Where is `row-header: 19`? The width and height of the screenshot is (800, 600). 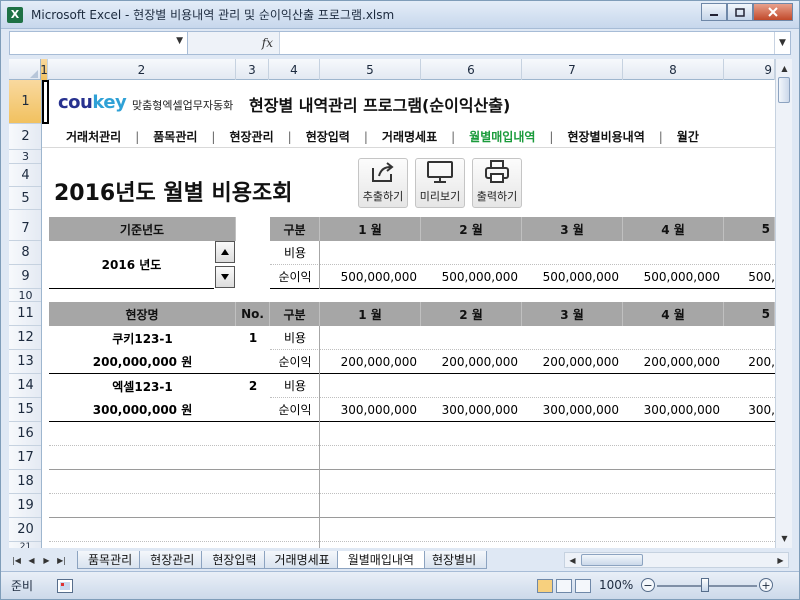 row-header: 19 is located at coordinates (25, 506).